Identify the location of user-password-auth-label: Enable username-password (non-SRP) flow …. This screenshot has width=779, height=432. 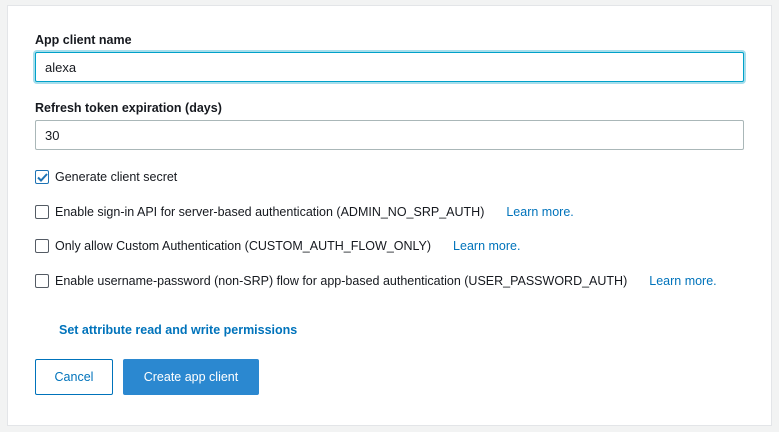
(341, 281).